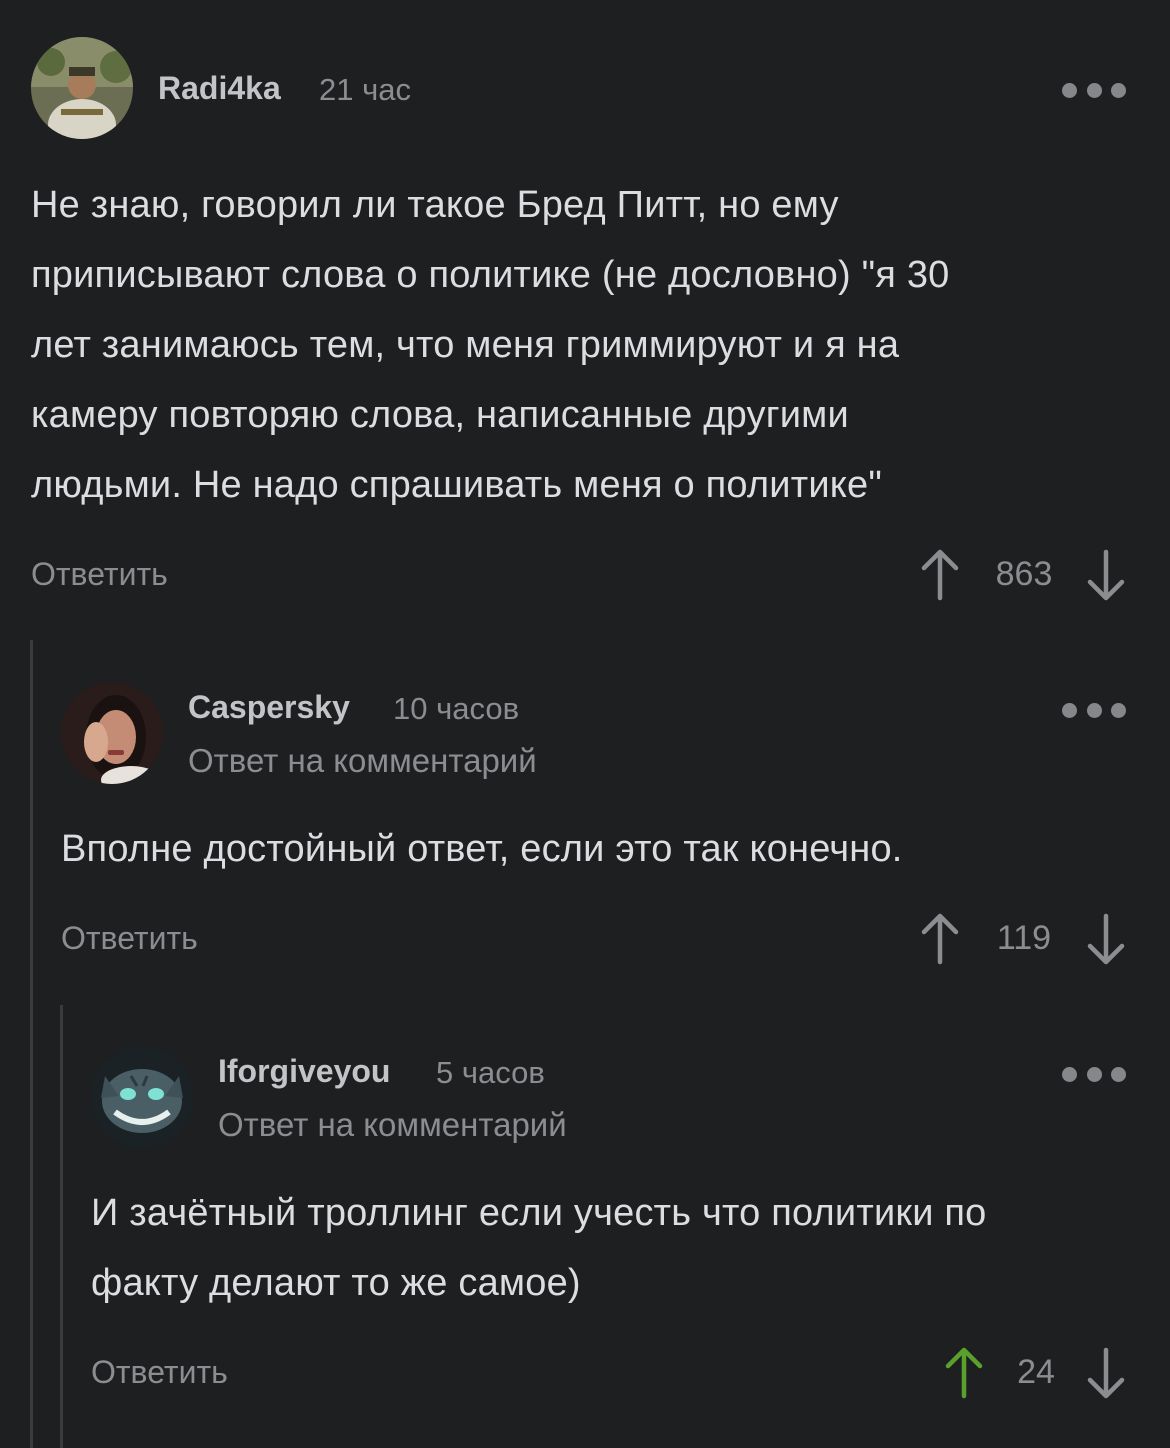 This screenshot has width=1170, height=1448. I want to click on comment-time: 21 час, so click(365, 89).